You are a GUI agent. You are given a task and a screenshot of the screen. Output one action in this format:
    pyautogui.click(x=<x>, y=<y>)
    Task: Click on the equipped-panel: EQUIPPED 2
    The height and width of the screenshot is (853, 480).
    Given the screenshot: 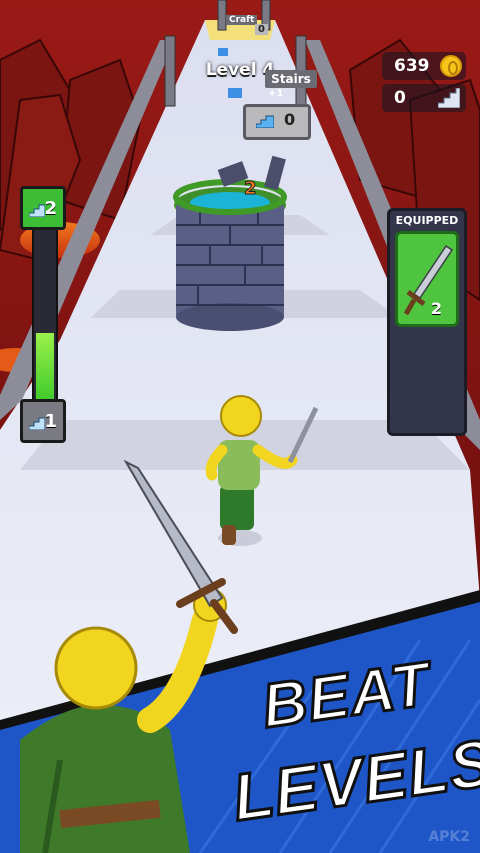 What is the action you would take?
    pyautogui.click(x=427, y=322)
    